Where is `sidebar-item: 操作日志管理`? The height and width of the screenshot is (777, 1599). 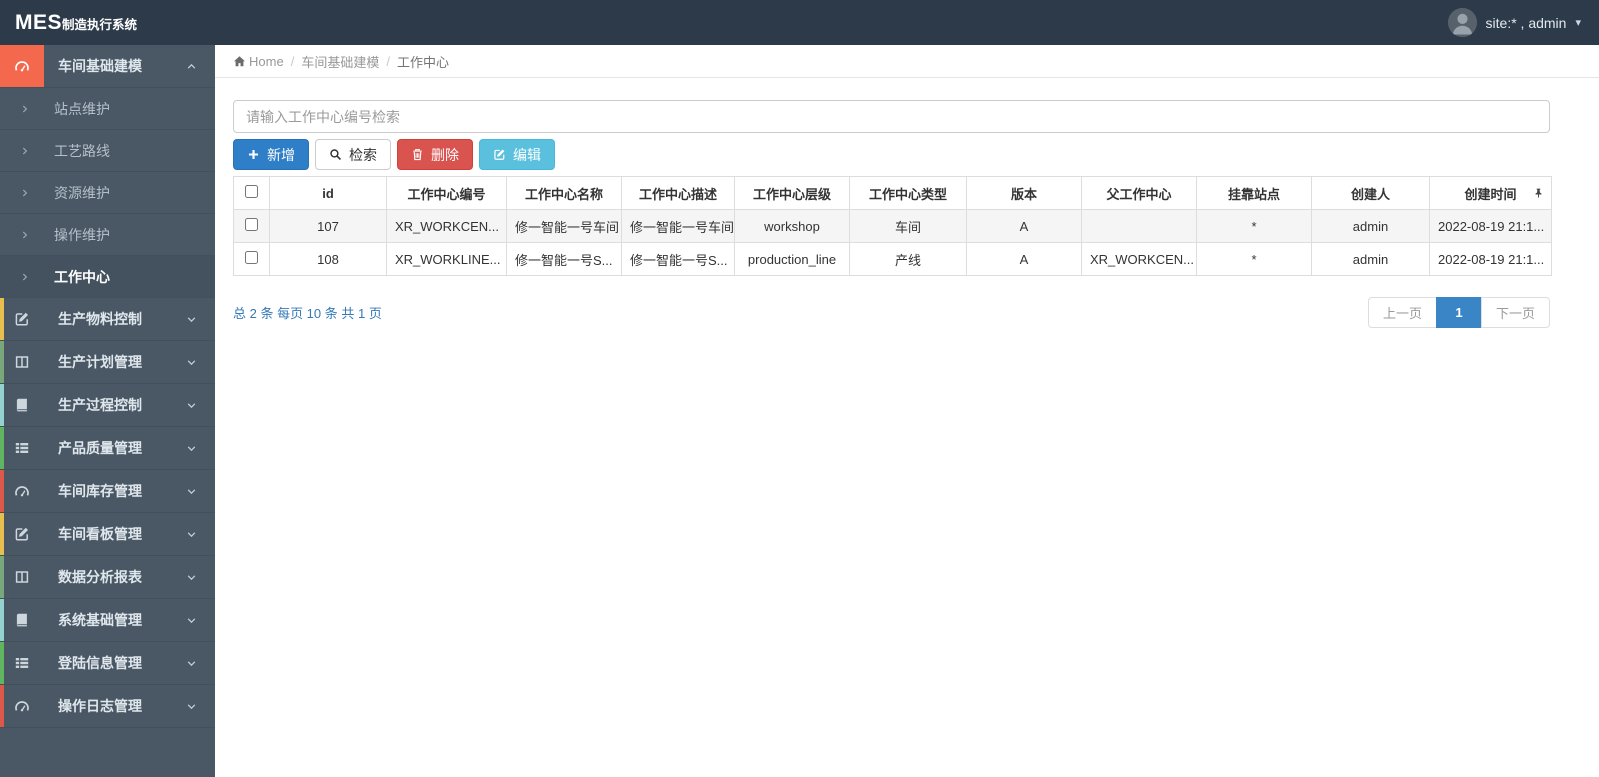
sidebar-item: 操作日志管理 is located at coordinates (107, 706).